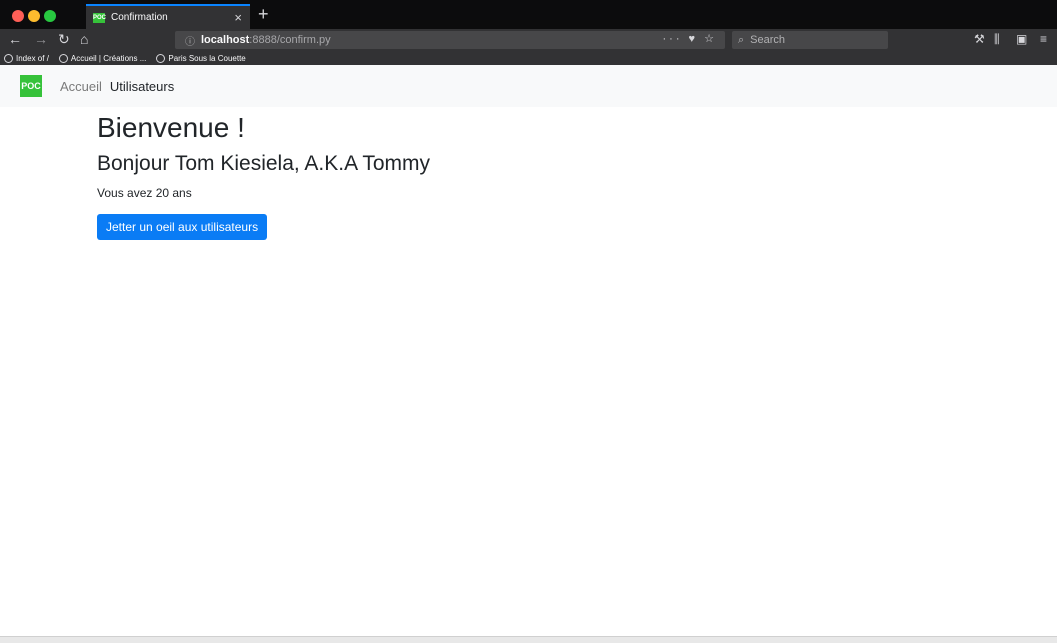 The image size is (1057, 643). What do you see at coordinates (528, 639) in the screenshot?
I see `horizontal-scrollbar` at bounding box center [528, 639].